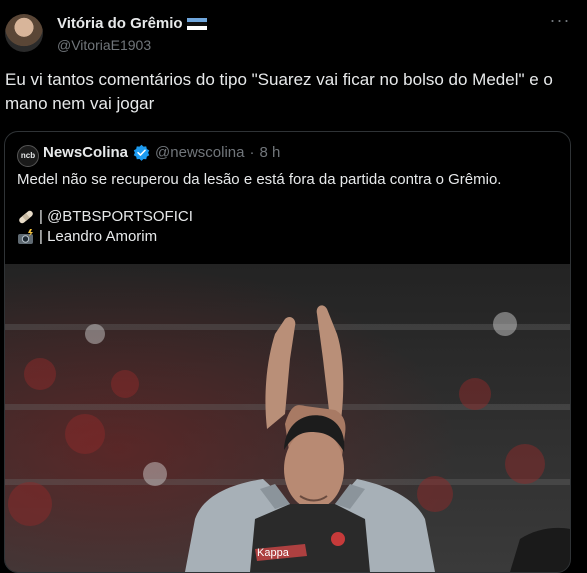 This screenshot has width=587, height=573. I want to click on more-icon: ···, so click(560, 20).